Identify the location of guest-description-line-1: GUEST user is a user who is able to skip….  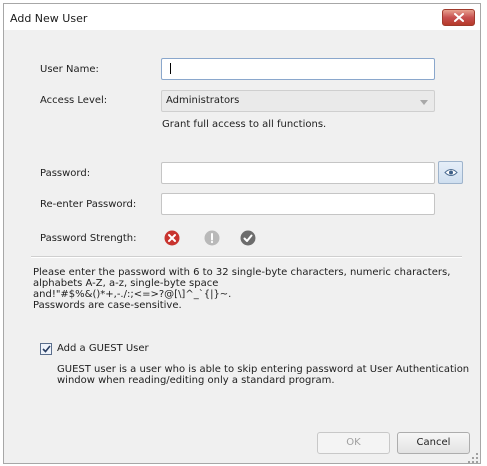
(263, 369).